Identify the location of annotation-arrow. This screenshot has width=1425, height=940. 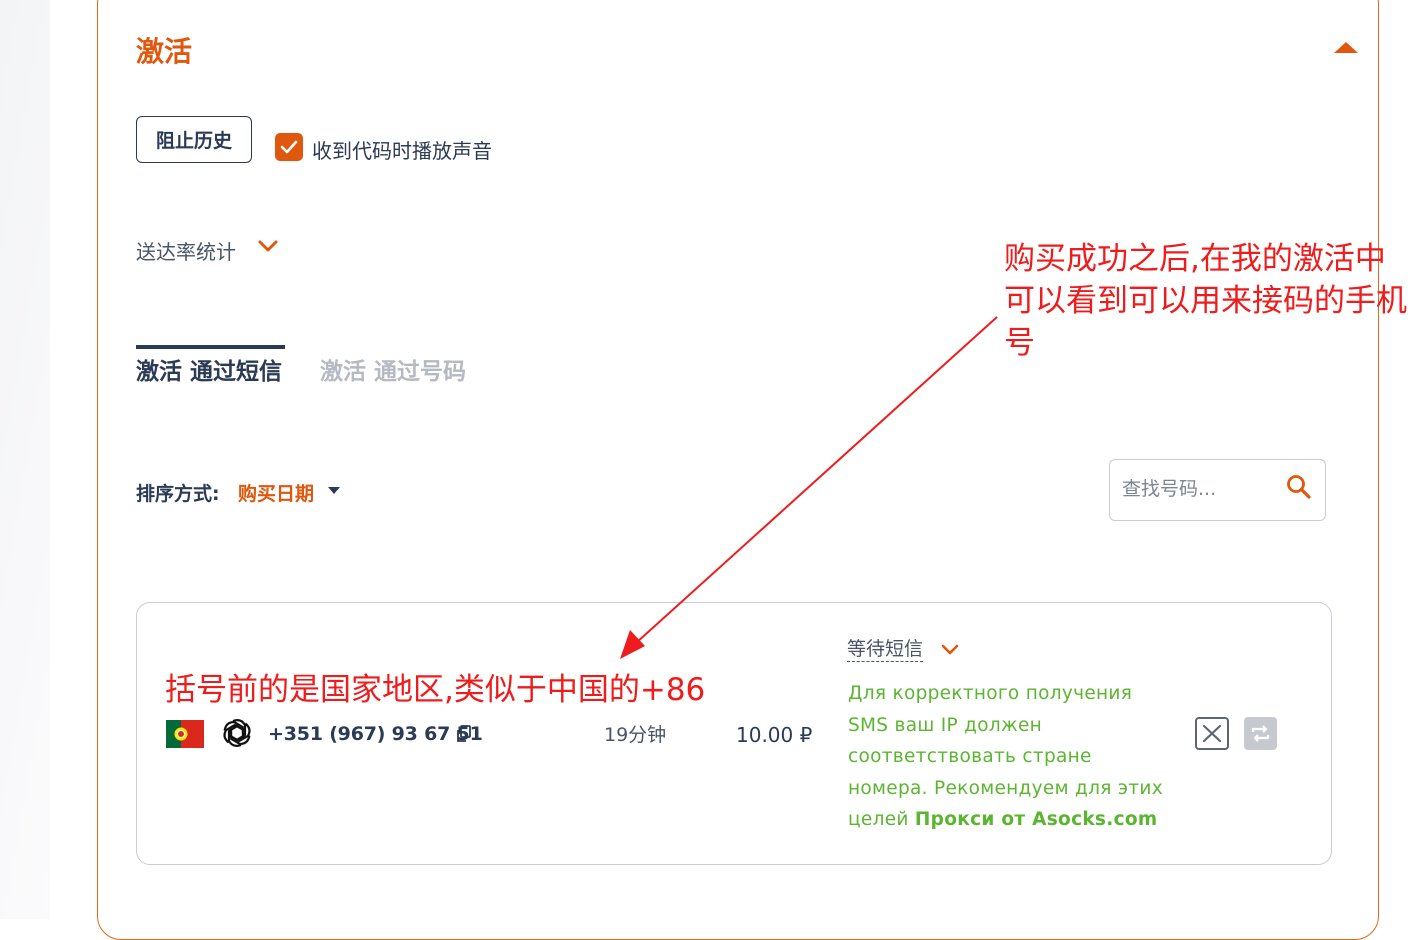
(809, 487).